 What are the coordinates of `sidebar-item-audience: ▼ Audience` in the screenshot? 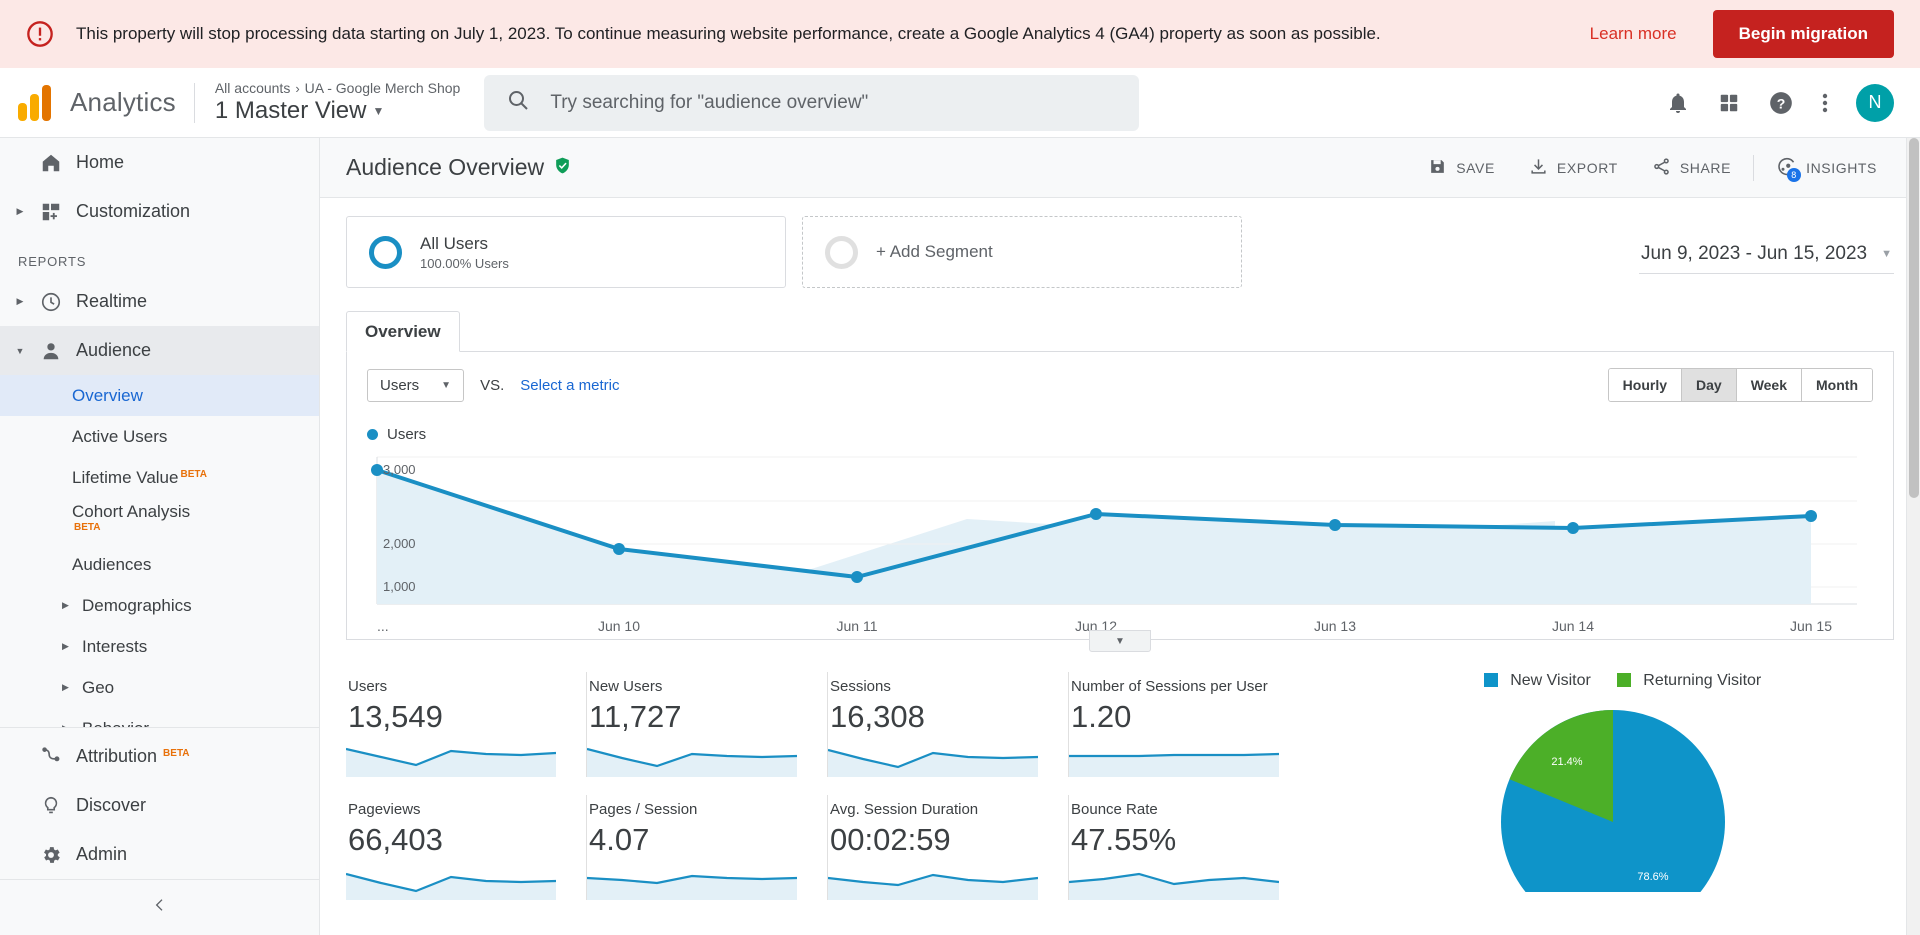 It's located at (159, 350).